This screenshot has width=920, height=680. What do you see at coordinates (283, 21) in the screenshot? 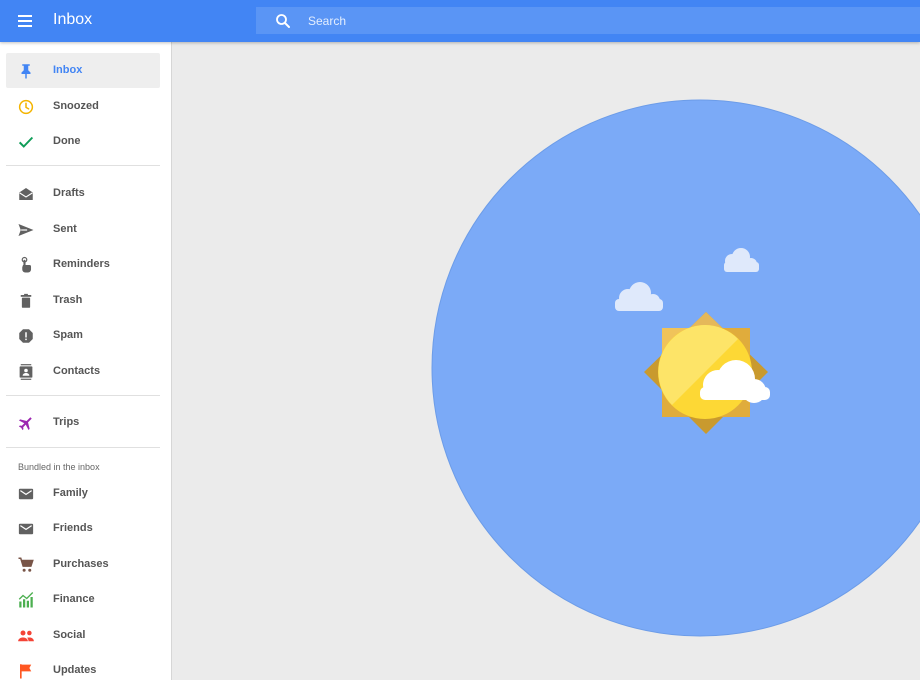
I see `search-icon` at bounding box center [283, 21].